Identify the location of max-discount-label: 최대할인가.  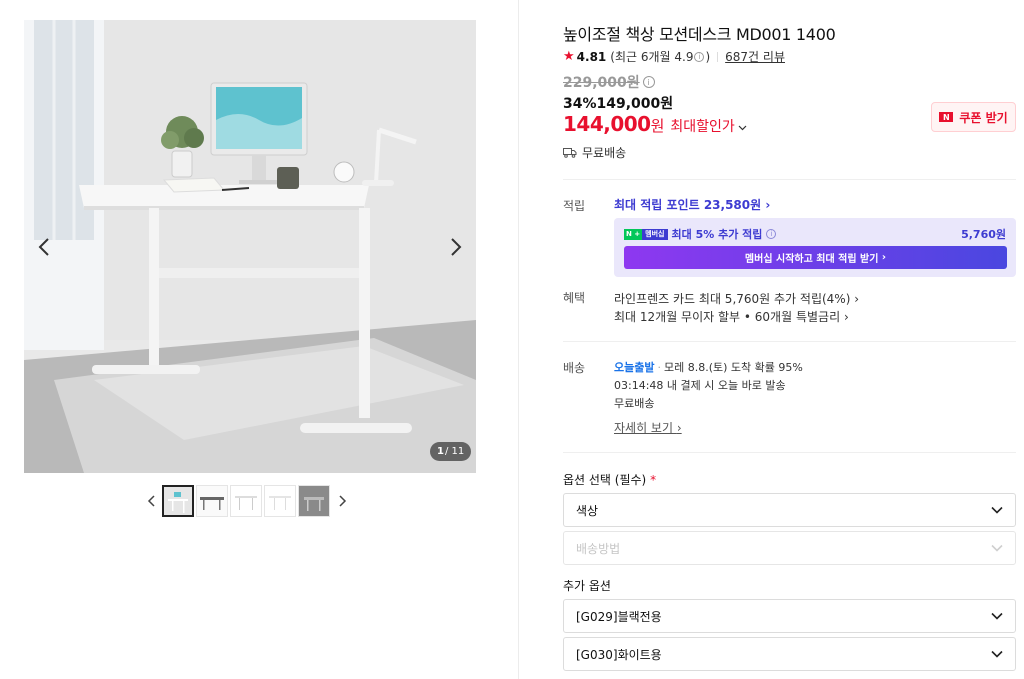
(702, 127).